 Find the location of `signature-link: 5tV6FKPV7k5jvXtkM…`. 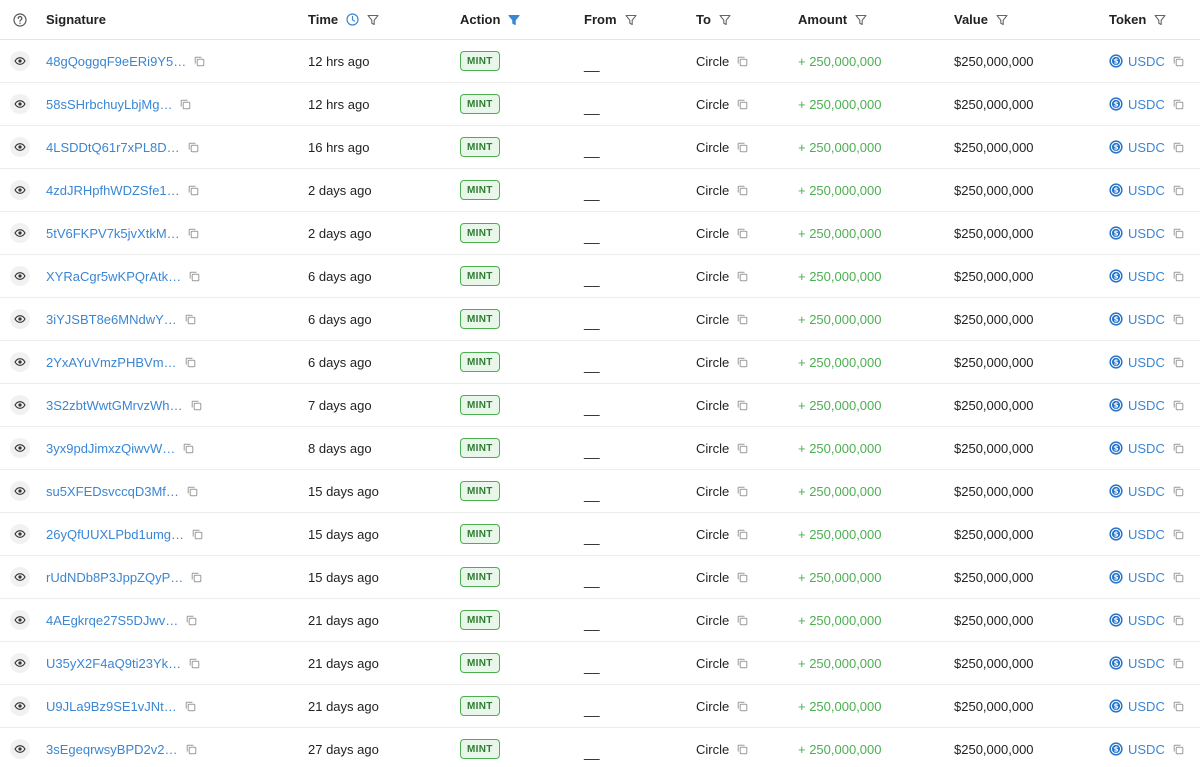

signature-link: 5tV6FKPV7k5jvXtkM… is located at coordinates (113, 233).